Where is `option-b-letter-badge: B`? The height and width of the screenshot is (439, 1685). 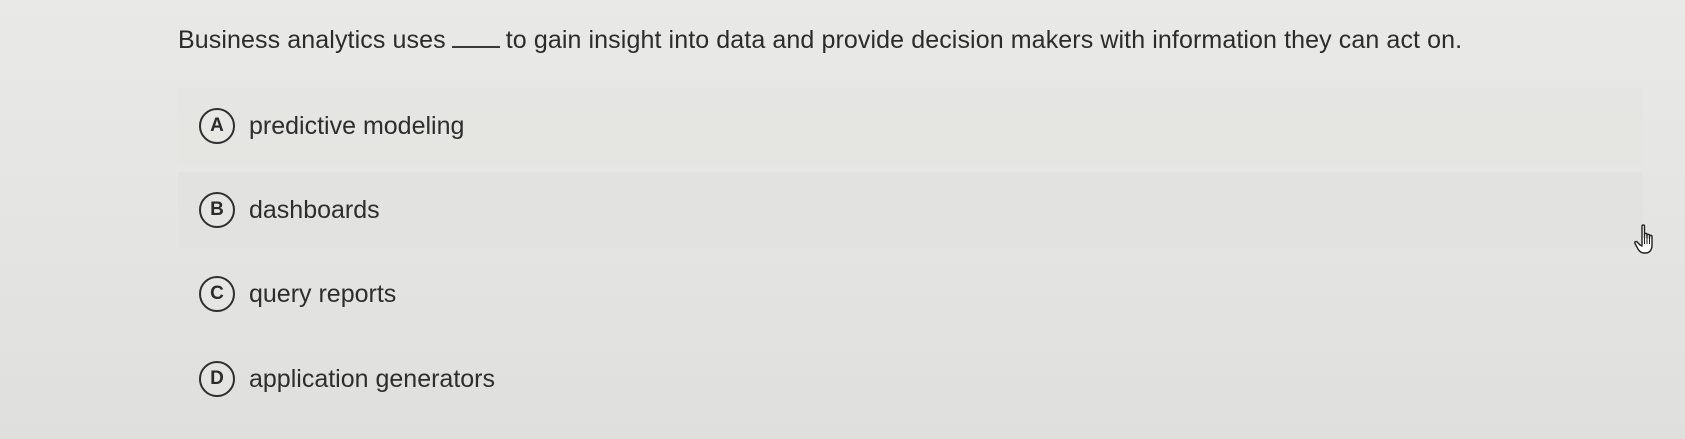 option-b-letter-badge: B is located at coordinates (217, 210).